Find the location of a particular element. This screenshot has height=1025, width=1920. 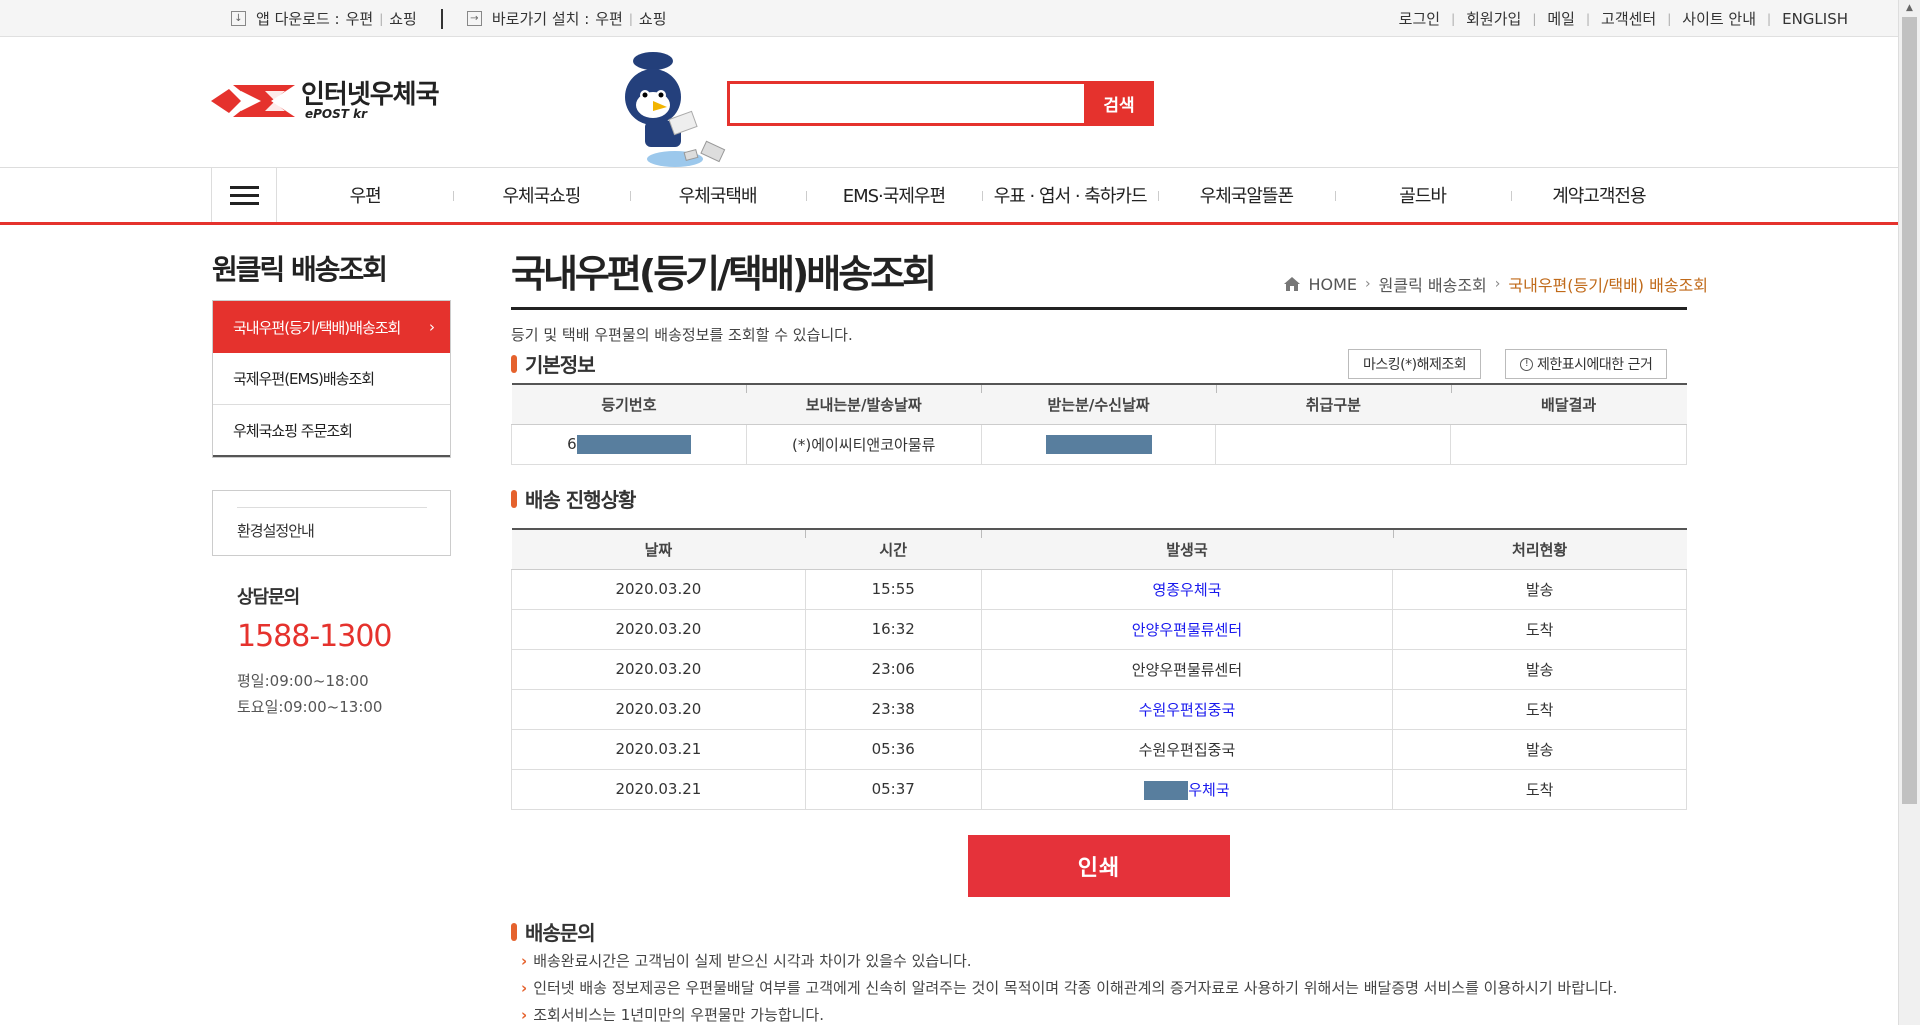

signup-link: 회원가입 is located at coordinates (1493, 18).